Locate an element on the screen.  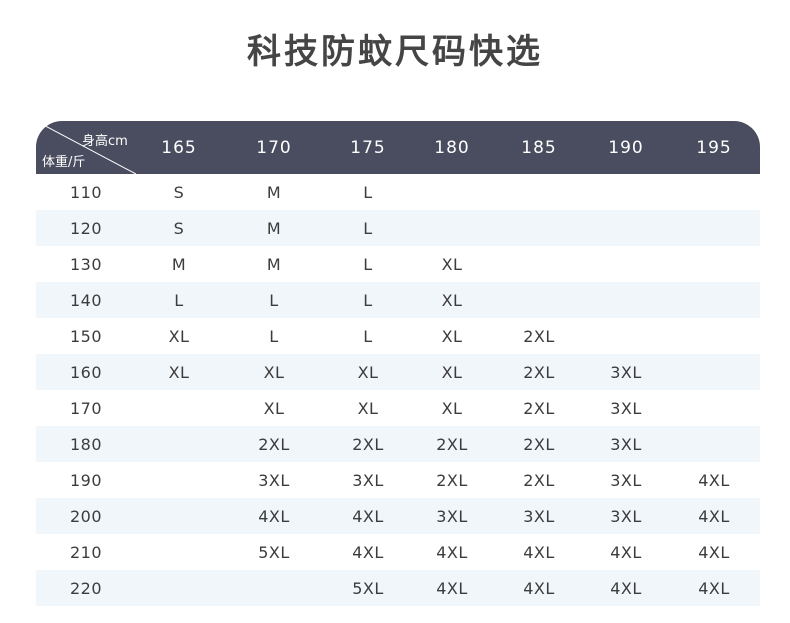
page-title: 科技防蚊尺码快选 is located at coordinates (395, 52).